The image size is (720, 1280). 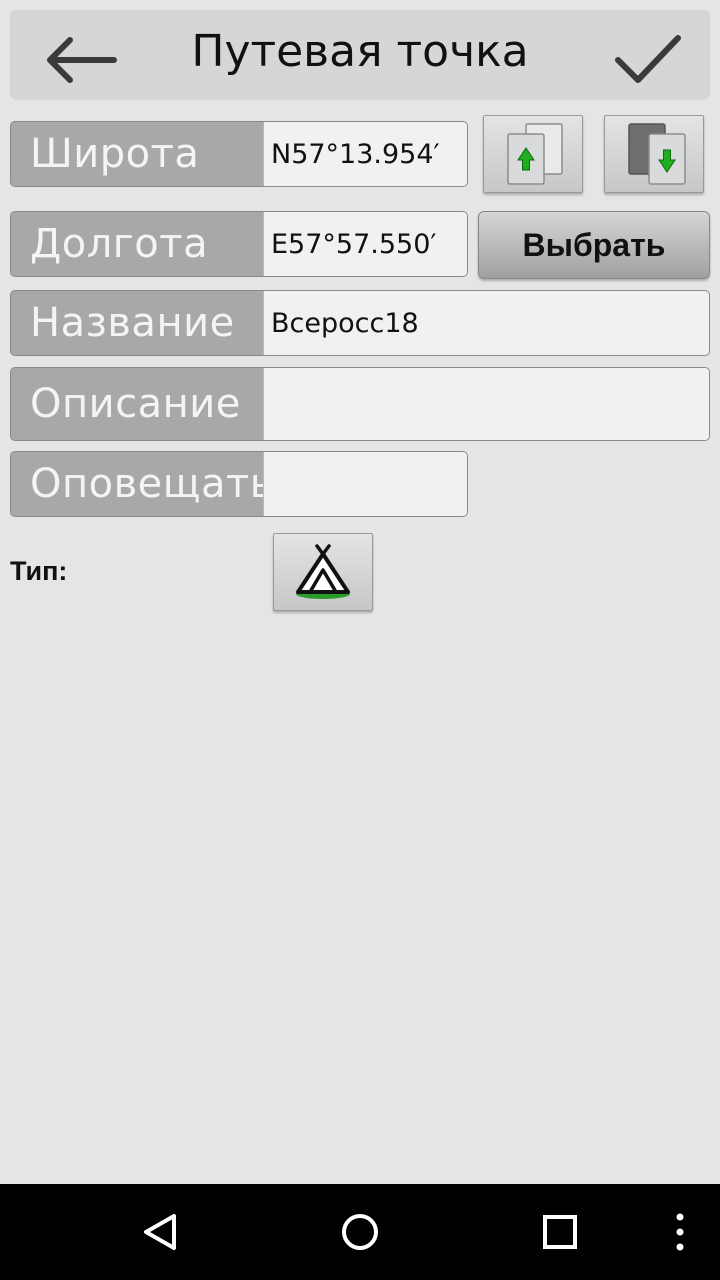 I want to click on title-bar: Путевая точка, so click(x=360, y=55).